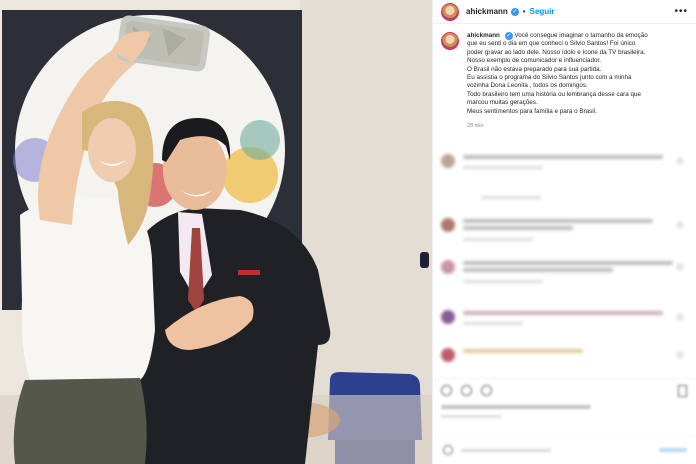  I want to click on woman-skirt, so click(80, 421).